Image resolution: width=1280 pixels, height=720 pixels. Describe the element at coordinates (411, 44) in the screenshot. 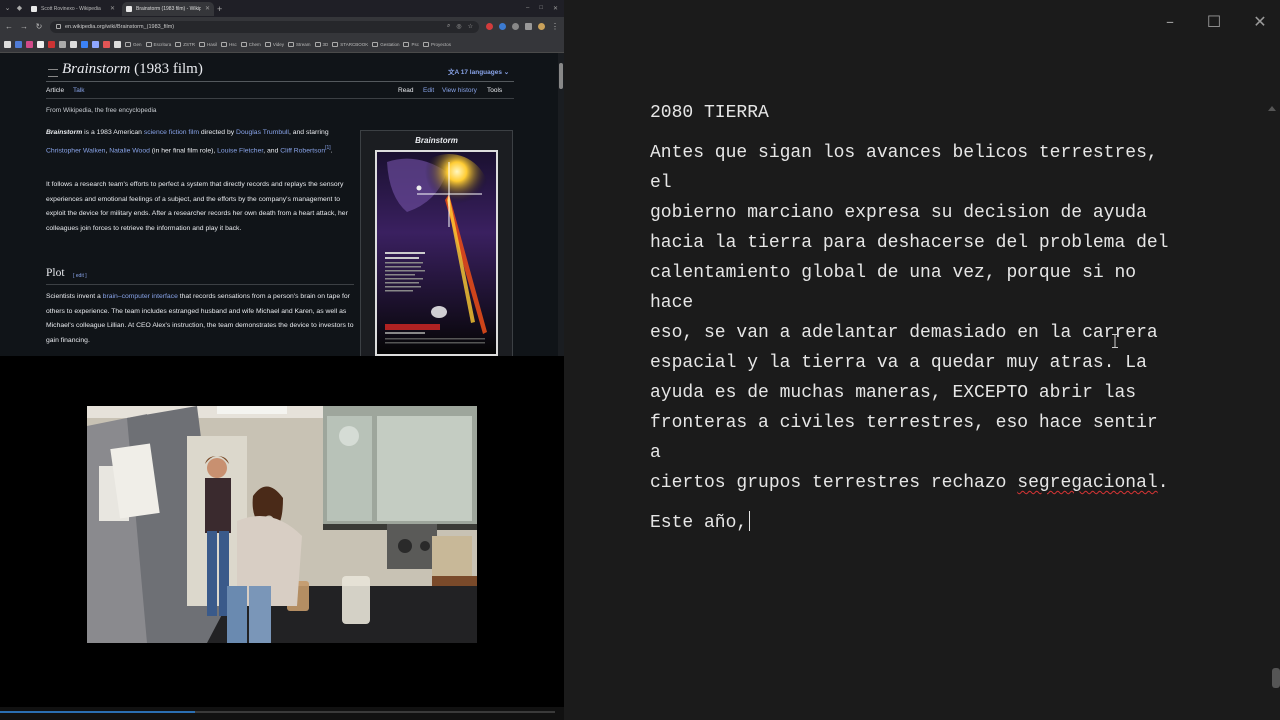

I see `bookmark-folder: Psc` at that location.